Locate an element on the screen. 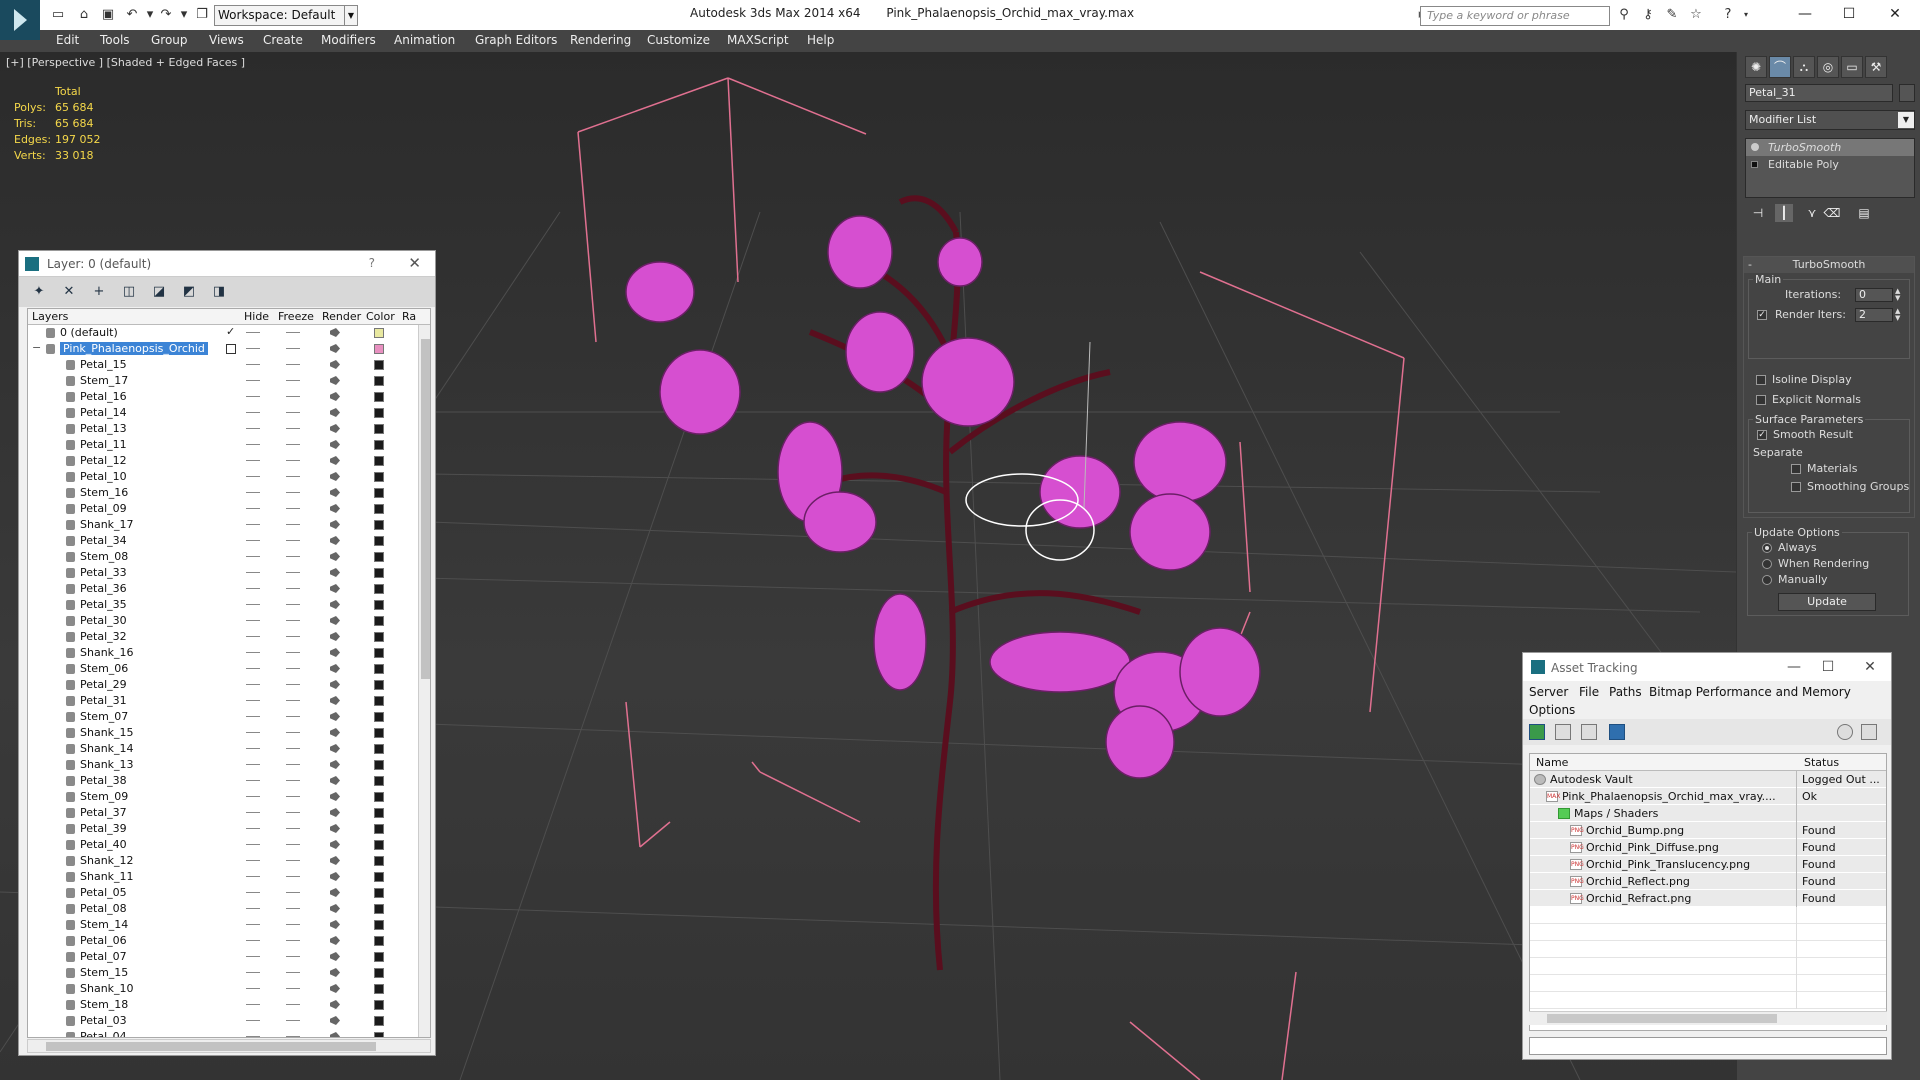 The image size is (1920, 1080). col-render: Render is located at coordinates (341, 316).